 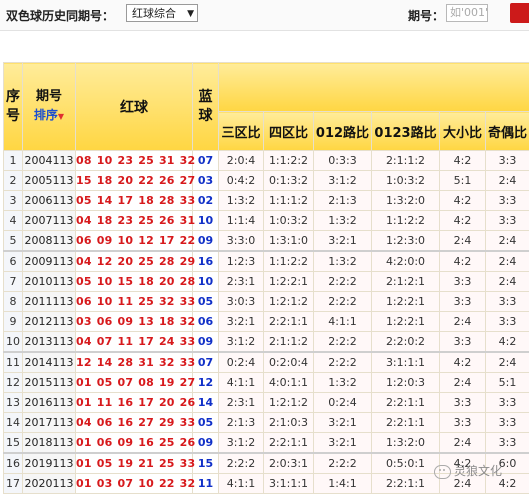 What do you see at coordinates (49, 403) in the screenshot?
I see `row-period: 2016113` at bounding box center [49, 403].